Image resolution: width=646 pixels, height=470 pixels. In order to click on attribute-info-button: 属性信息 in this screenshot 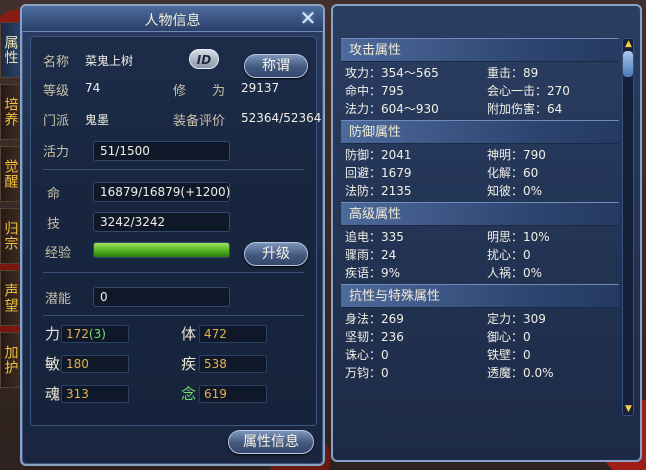, I will do `click(271, 442)`.